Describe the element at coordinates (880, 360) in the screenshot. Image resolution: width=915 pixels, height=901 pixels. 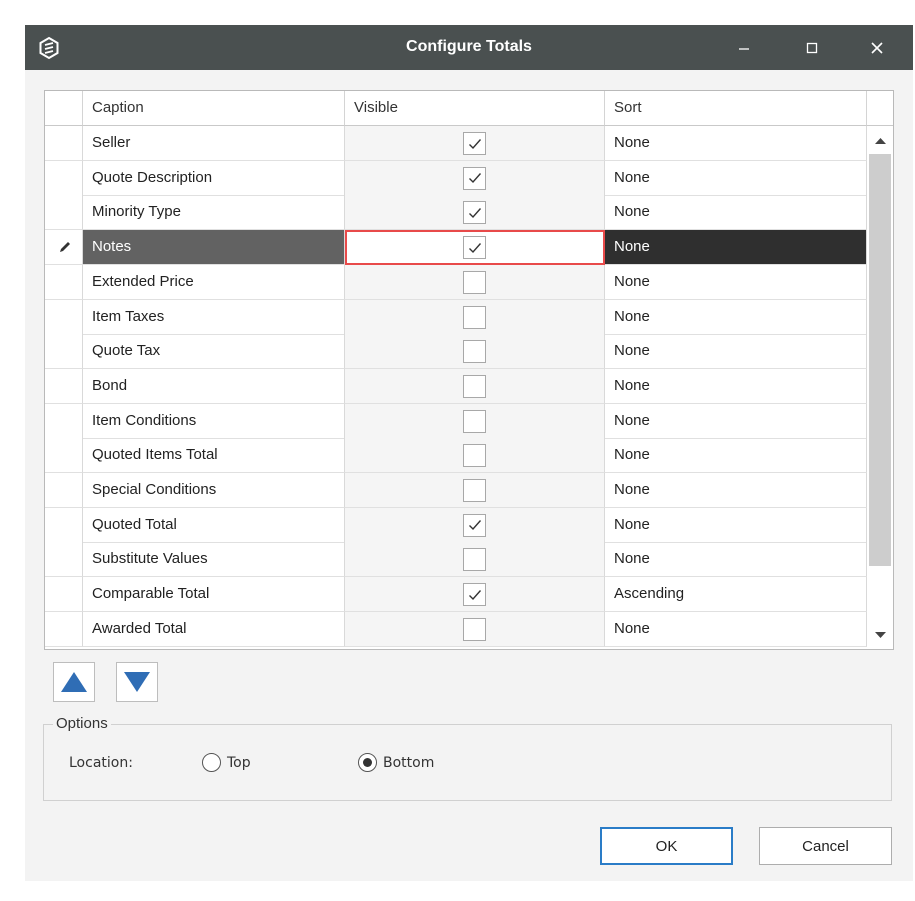
I see `scrollbar-thumb` at that location.